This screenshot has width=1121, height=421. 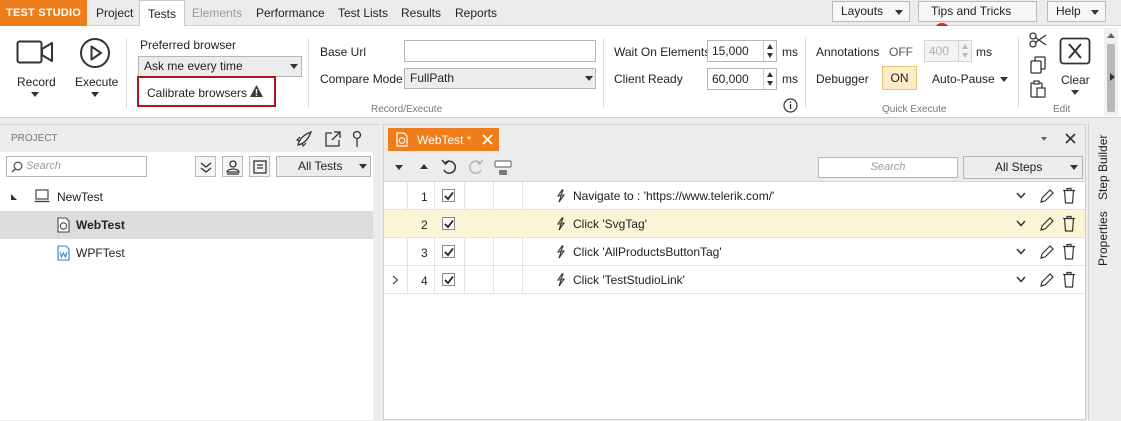 I want to click on ribbon-scrollbar, so click(x=1111, y=72).